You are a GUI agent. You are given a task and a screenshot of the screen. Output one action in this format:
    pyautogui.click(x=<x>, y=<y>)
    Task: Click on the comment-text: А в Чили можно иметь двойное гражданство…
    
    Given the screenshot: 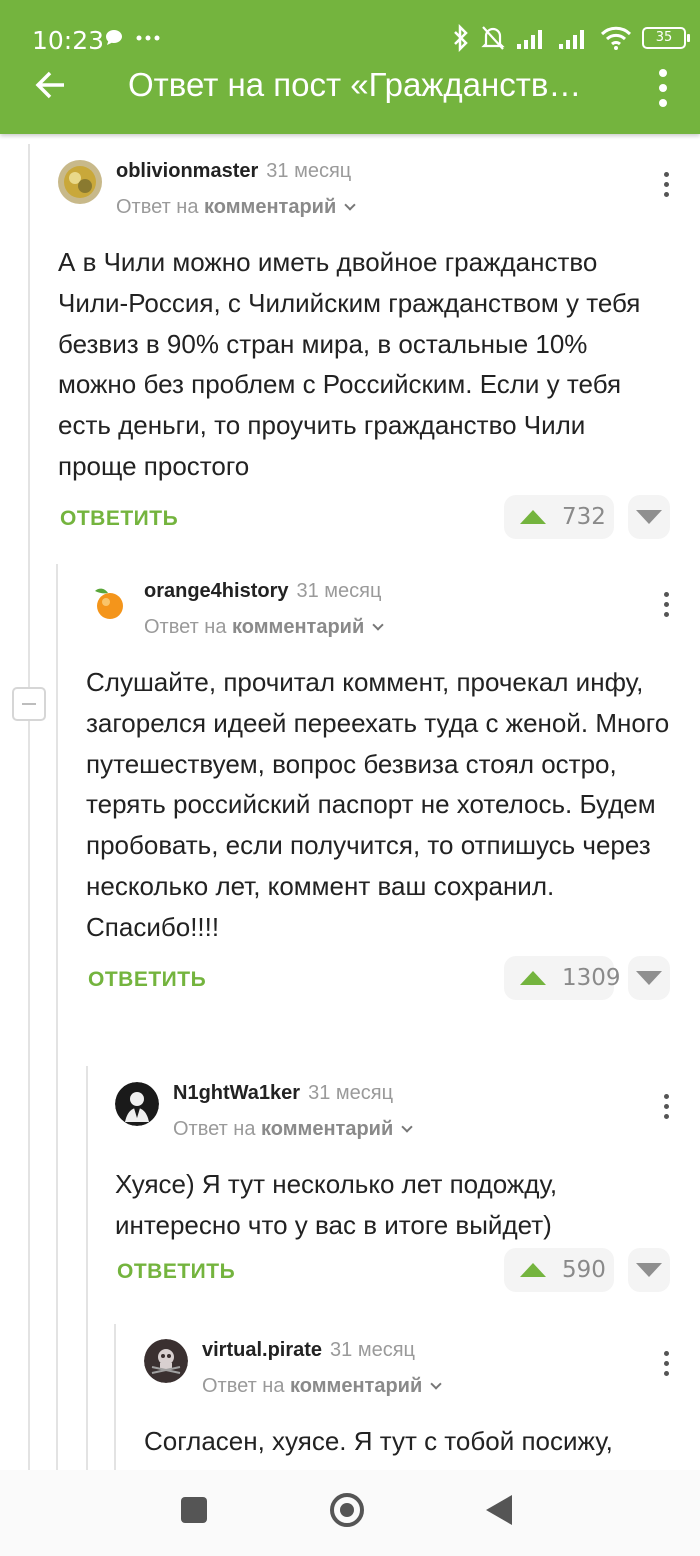 What is the action you would take?
    pyautogui.click(x=349, y=364)
    